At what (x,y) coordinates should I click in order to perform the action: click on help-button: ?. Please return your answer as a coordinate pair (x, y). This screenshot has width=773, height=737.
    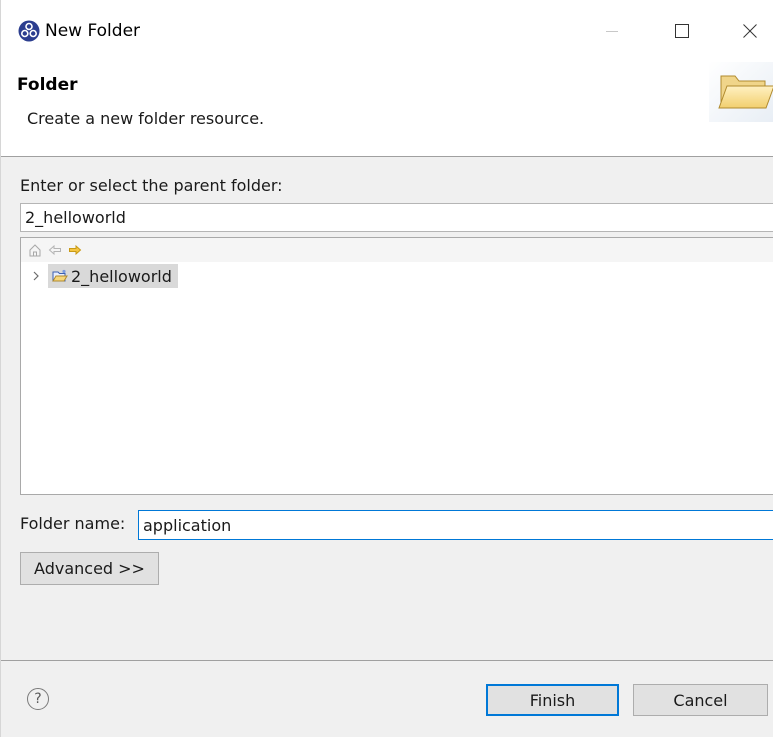
    Looking at the image, I should click on (38, 699).